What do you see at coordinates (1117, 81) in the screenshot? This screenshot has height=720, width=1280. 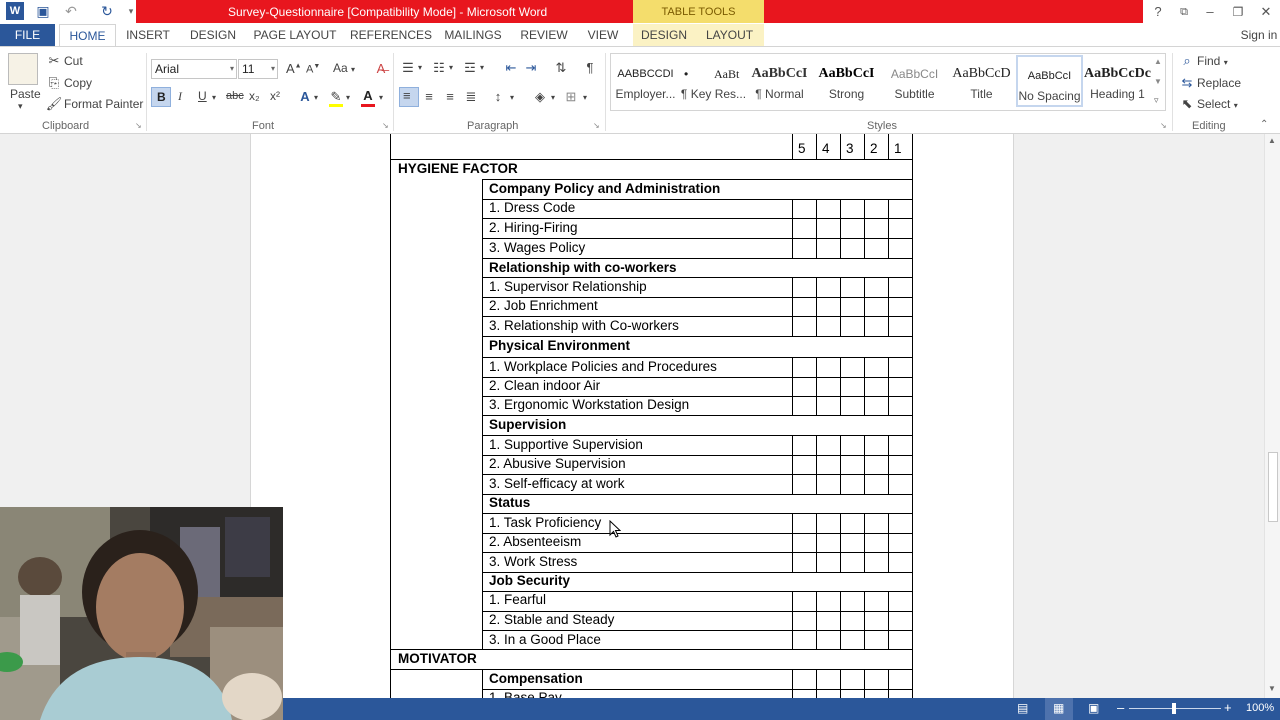 I see `style-heading-1: AaBbCcDc Heading 1` at bounding box center [1117, 81].